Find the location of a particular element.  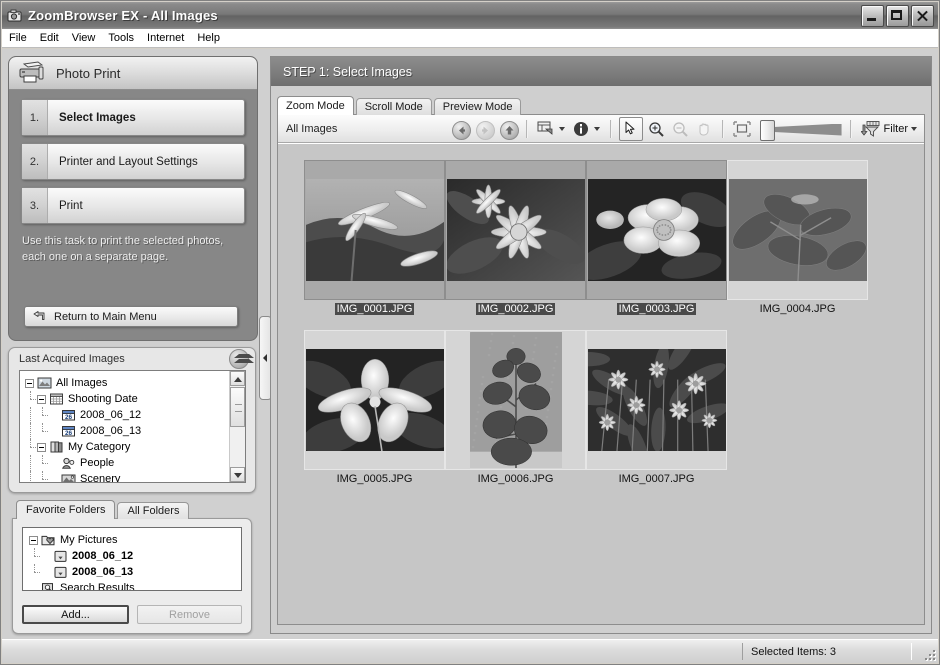

last-acquired-header: Last Acquired Images is located at coordinates (132, 359).